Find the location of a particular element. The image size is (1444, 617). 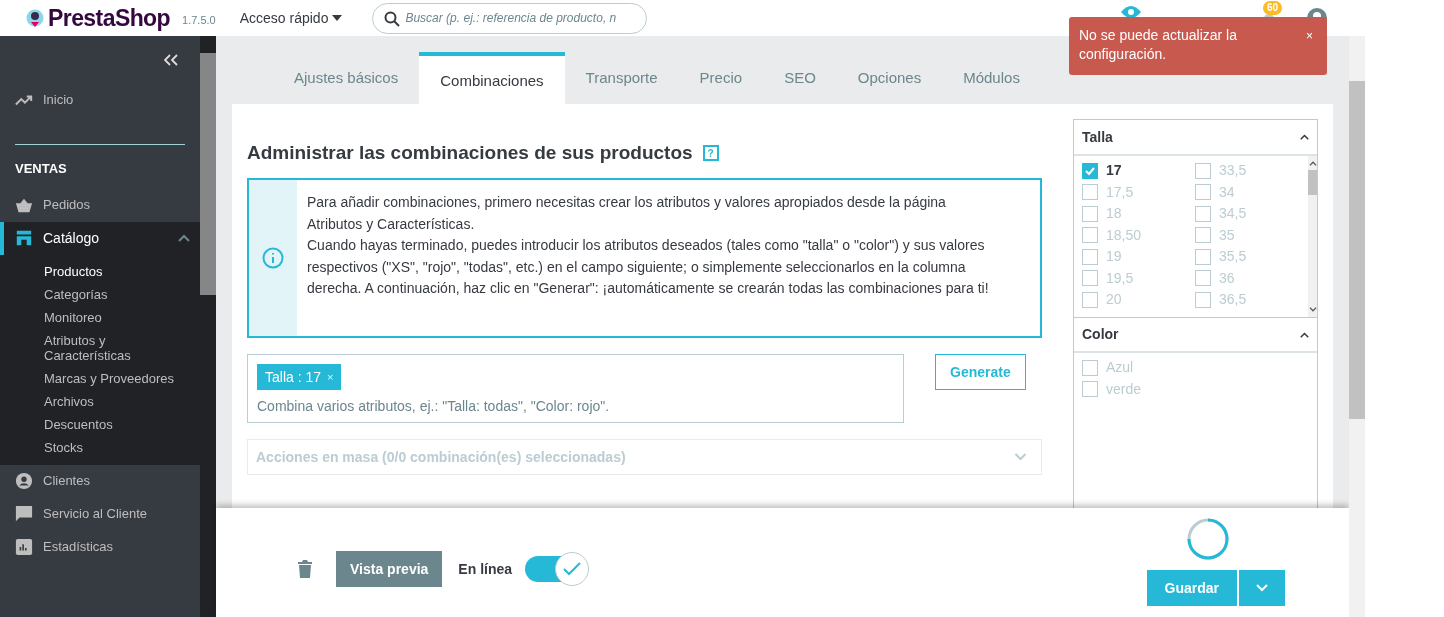

submenu-item: Monitoreo is located at coordinates (100, 317).